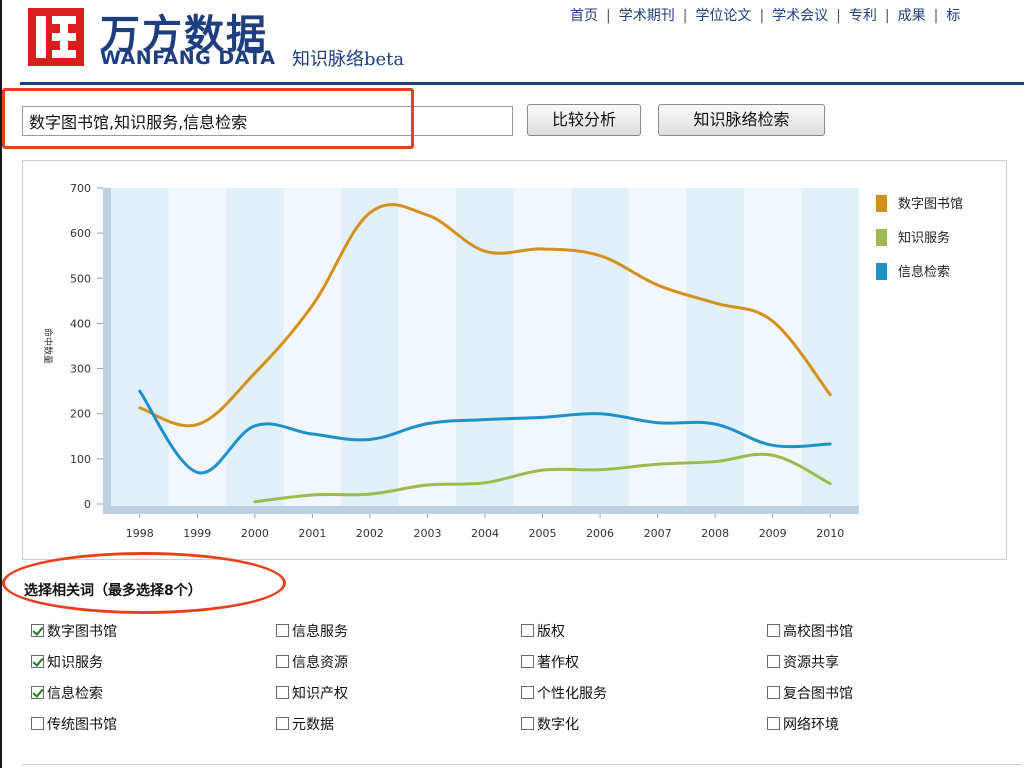  Describe the element at coordinates (863, 16) in the screenshot. I see `nav-patents: 专利` at that location.